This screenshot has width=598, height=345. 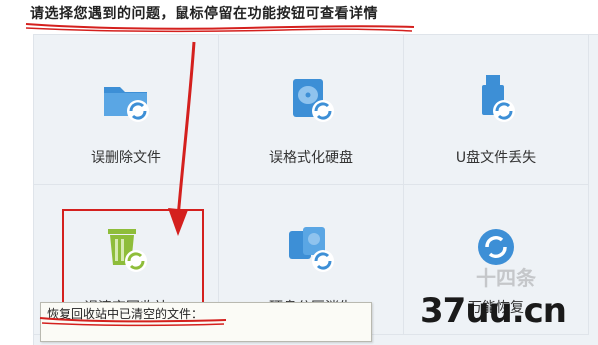 I want to click on red-highlight-box, so click(x=133, y=258).